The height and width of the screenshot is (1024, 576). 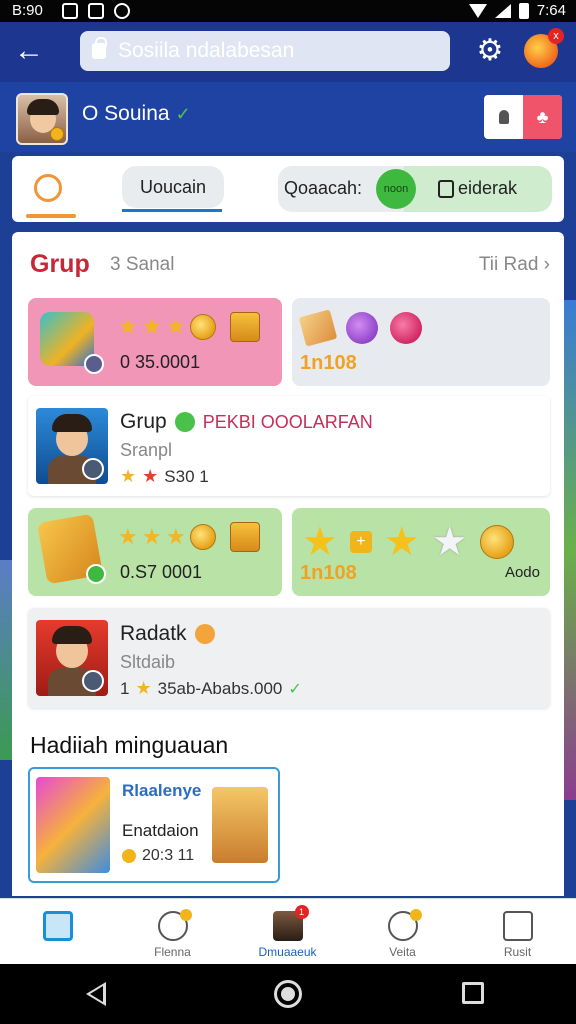 What do you see at coordinates (129, 745) in the screenshot?
I see `bonus-section-title: Hadiiah minguauan` at bounding box center [129, 745].